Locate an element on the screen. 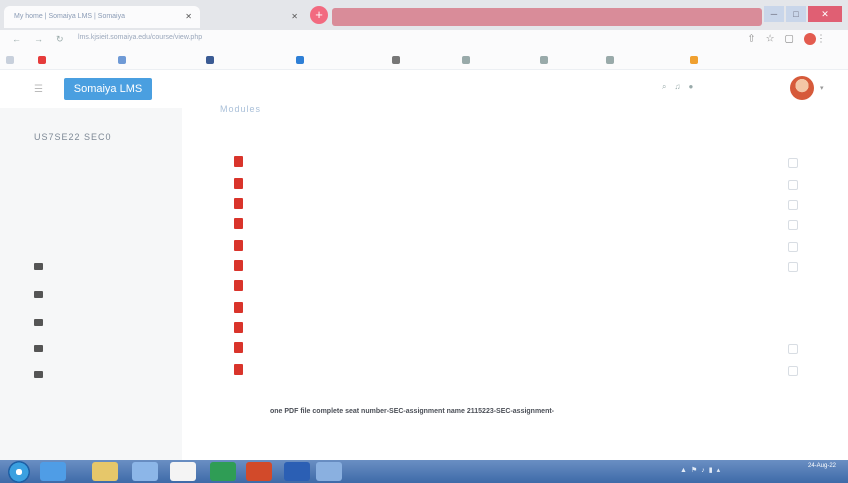  powerpoint-icon is located at coordinates (259, 471).